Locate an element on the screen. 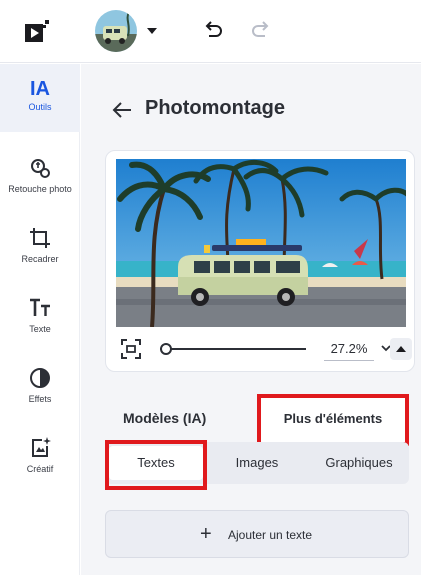  top-bar is located at coordinates (210, 31).